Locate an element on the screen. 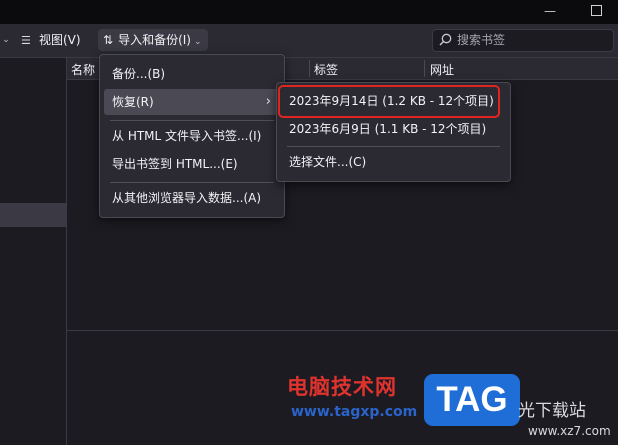  title-bar is located at coordinates (309, 12).